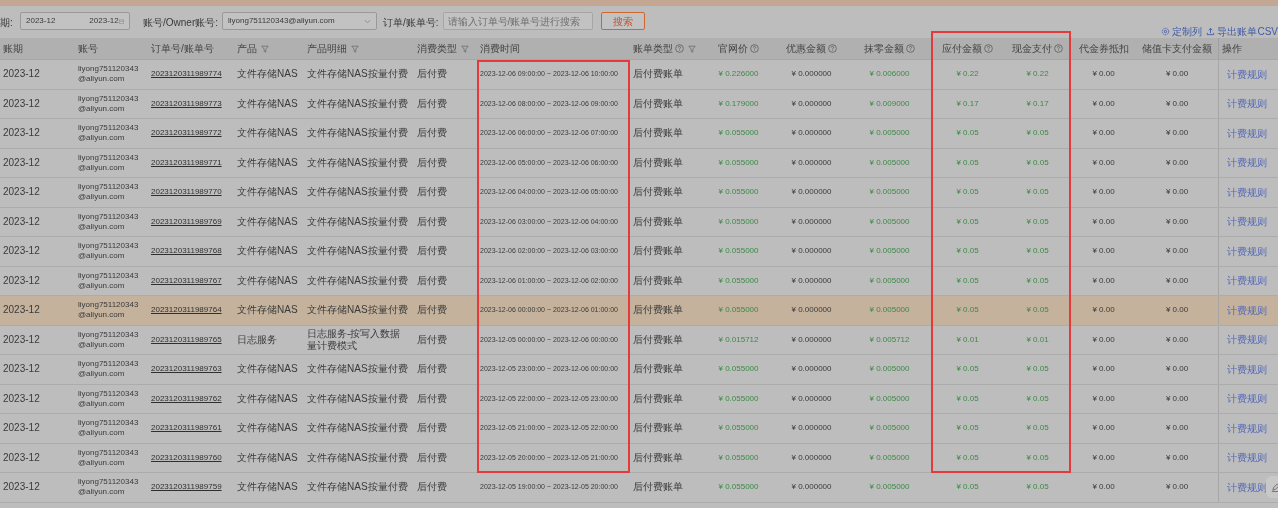  I want to click on order-number-link: 2023120311989769, so click(186, 221).